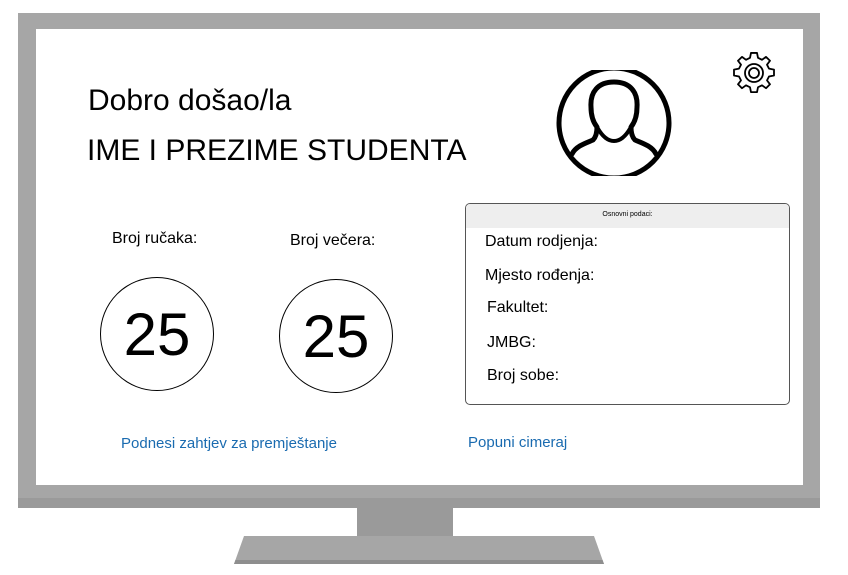 The width and height of the screenshot is (848, 575). I want to click on info-row-room-number: Broj sobe:, so click(523, 375).